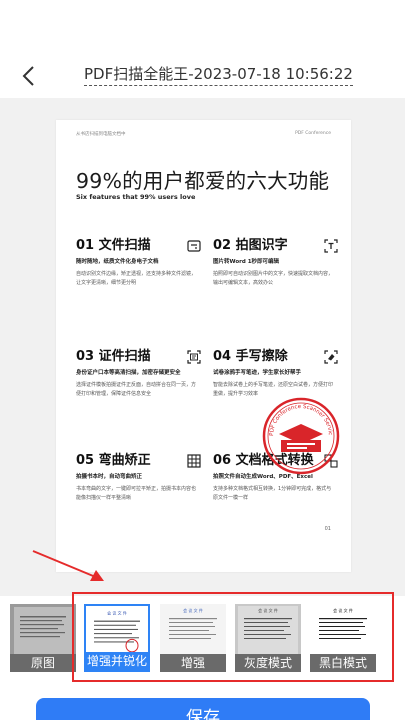 Image resolution: width=405 pixels, height=720 pixels. What do you see at coordinates (300, 435) in the screenshot?
I see `seal-stamp-icon: PDF Conference Scanner Service Centre` at bounding box center [300, 435].